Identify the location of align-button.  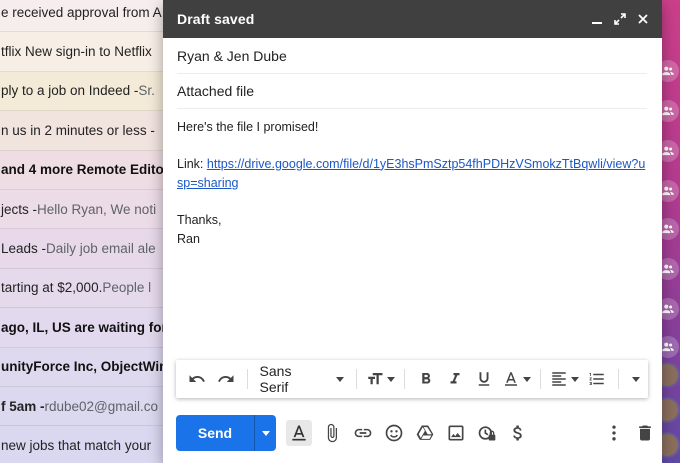
(564, 379).